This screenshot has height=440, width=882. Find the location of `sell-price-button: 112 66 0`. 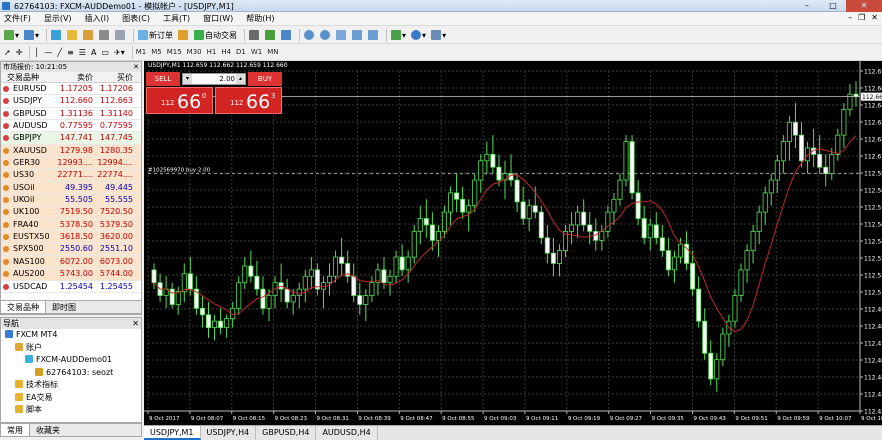

sell-price-button: 112 66 0 is located at coordinates (179, 100).